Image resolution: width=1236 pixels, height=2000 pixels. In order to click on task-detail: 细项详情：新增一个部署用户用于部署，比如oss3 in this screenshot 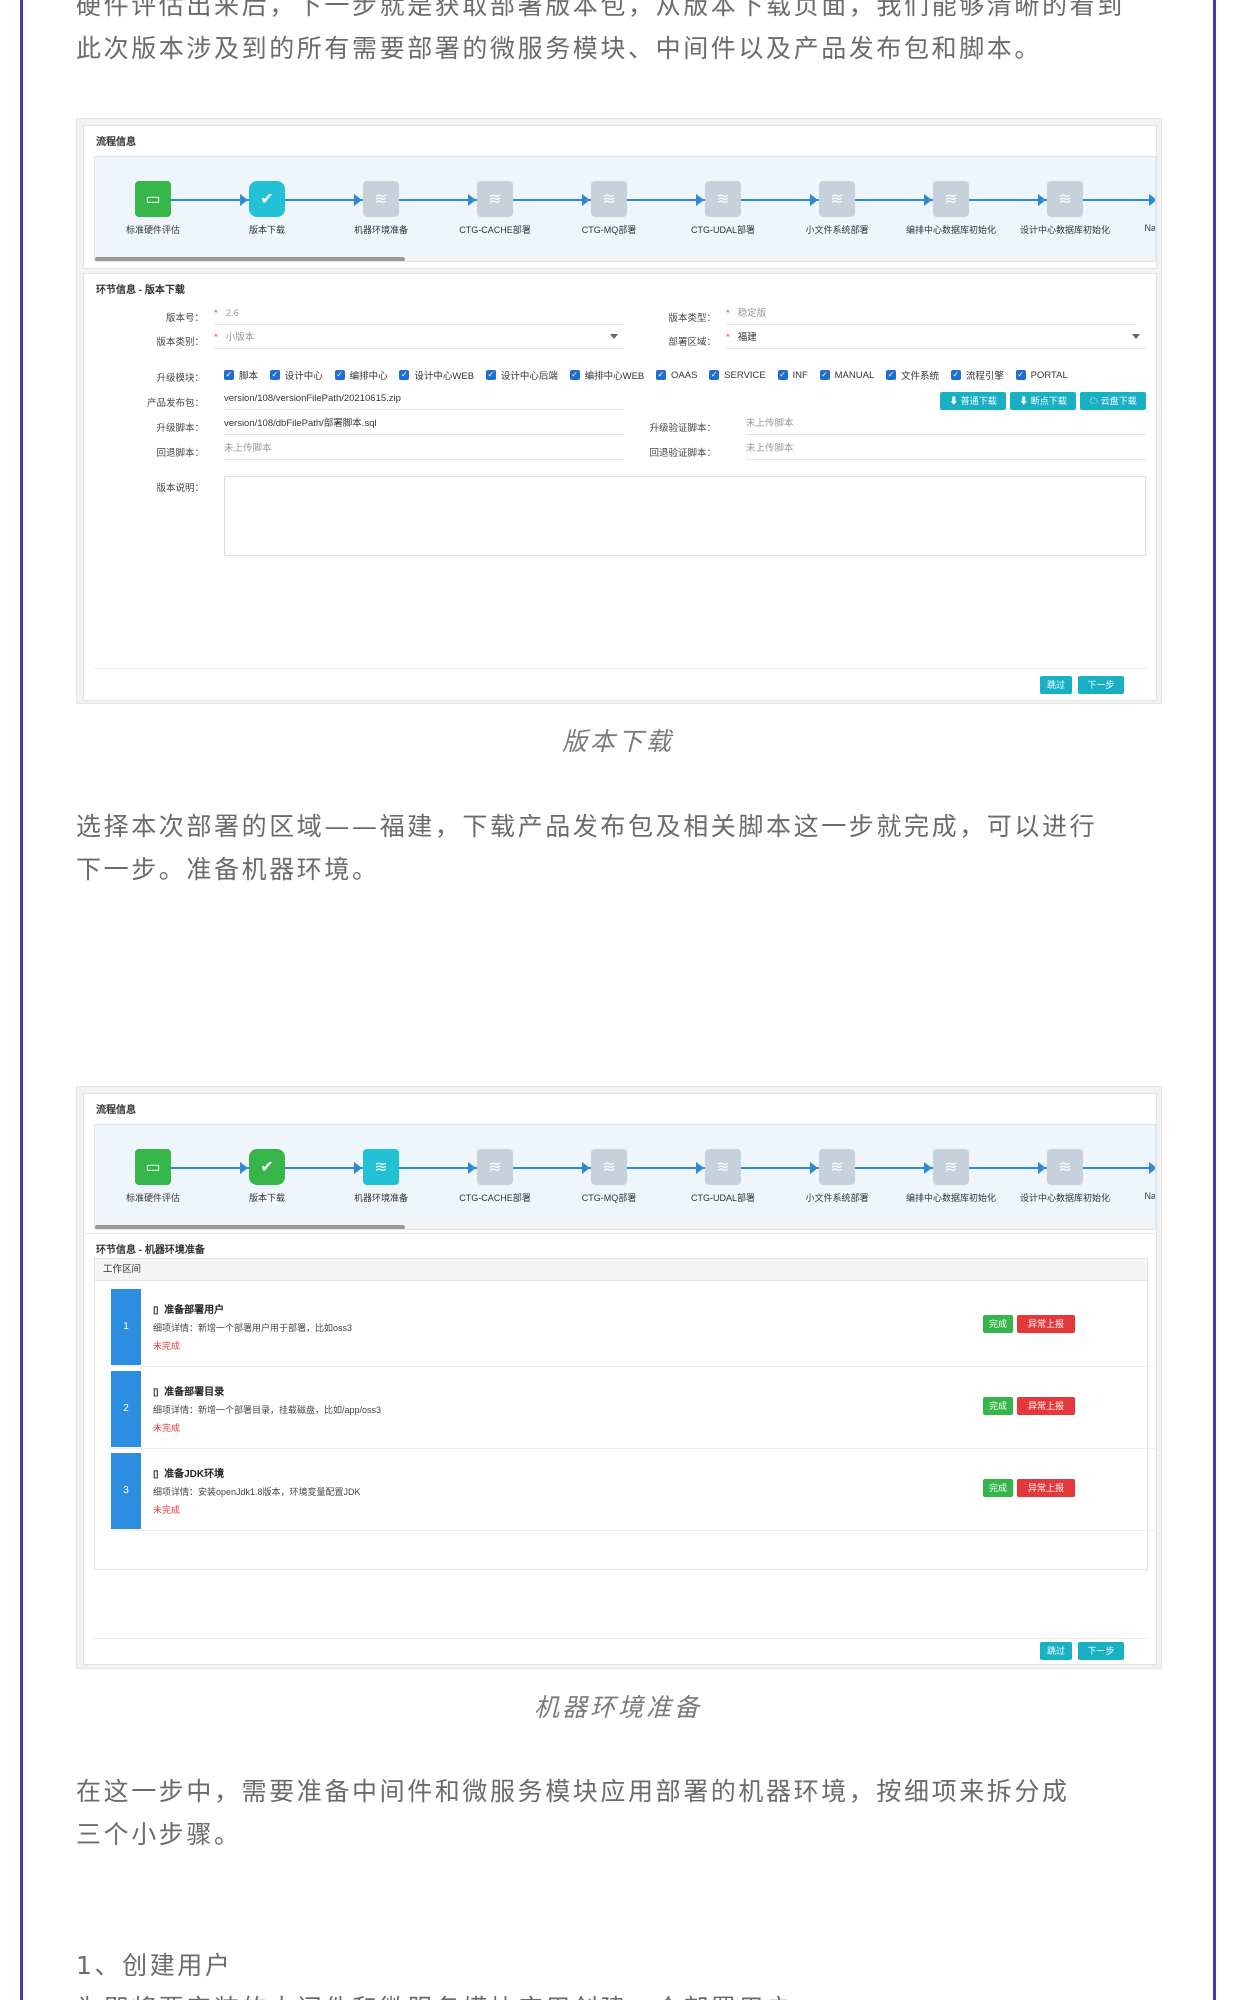, I will do `click(253, 1328)`.